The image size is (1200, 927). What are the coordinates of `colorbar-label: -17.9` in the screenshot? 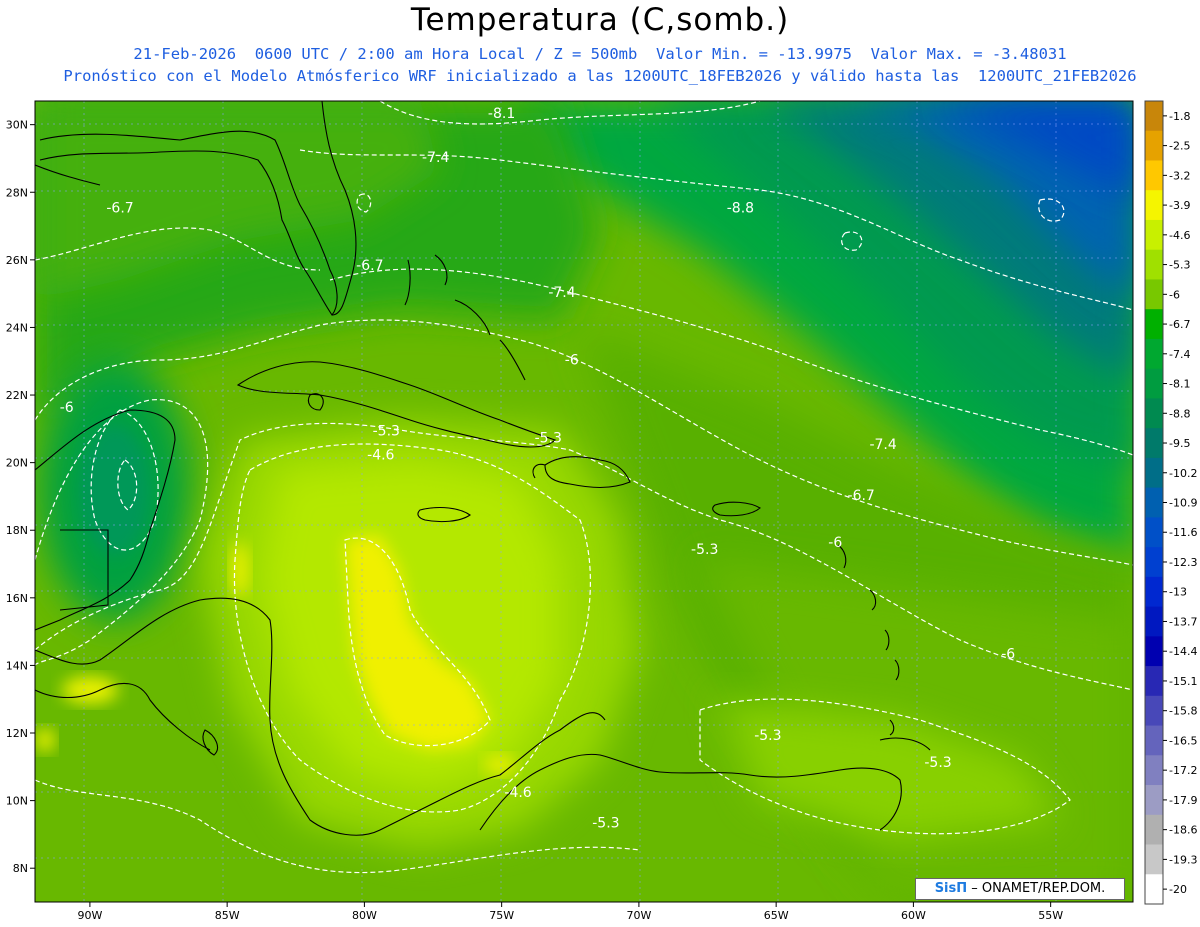 It's located at (1183, 800).